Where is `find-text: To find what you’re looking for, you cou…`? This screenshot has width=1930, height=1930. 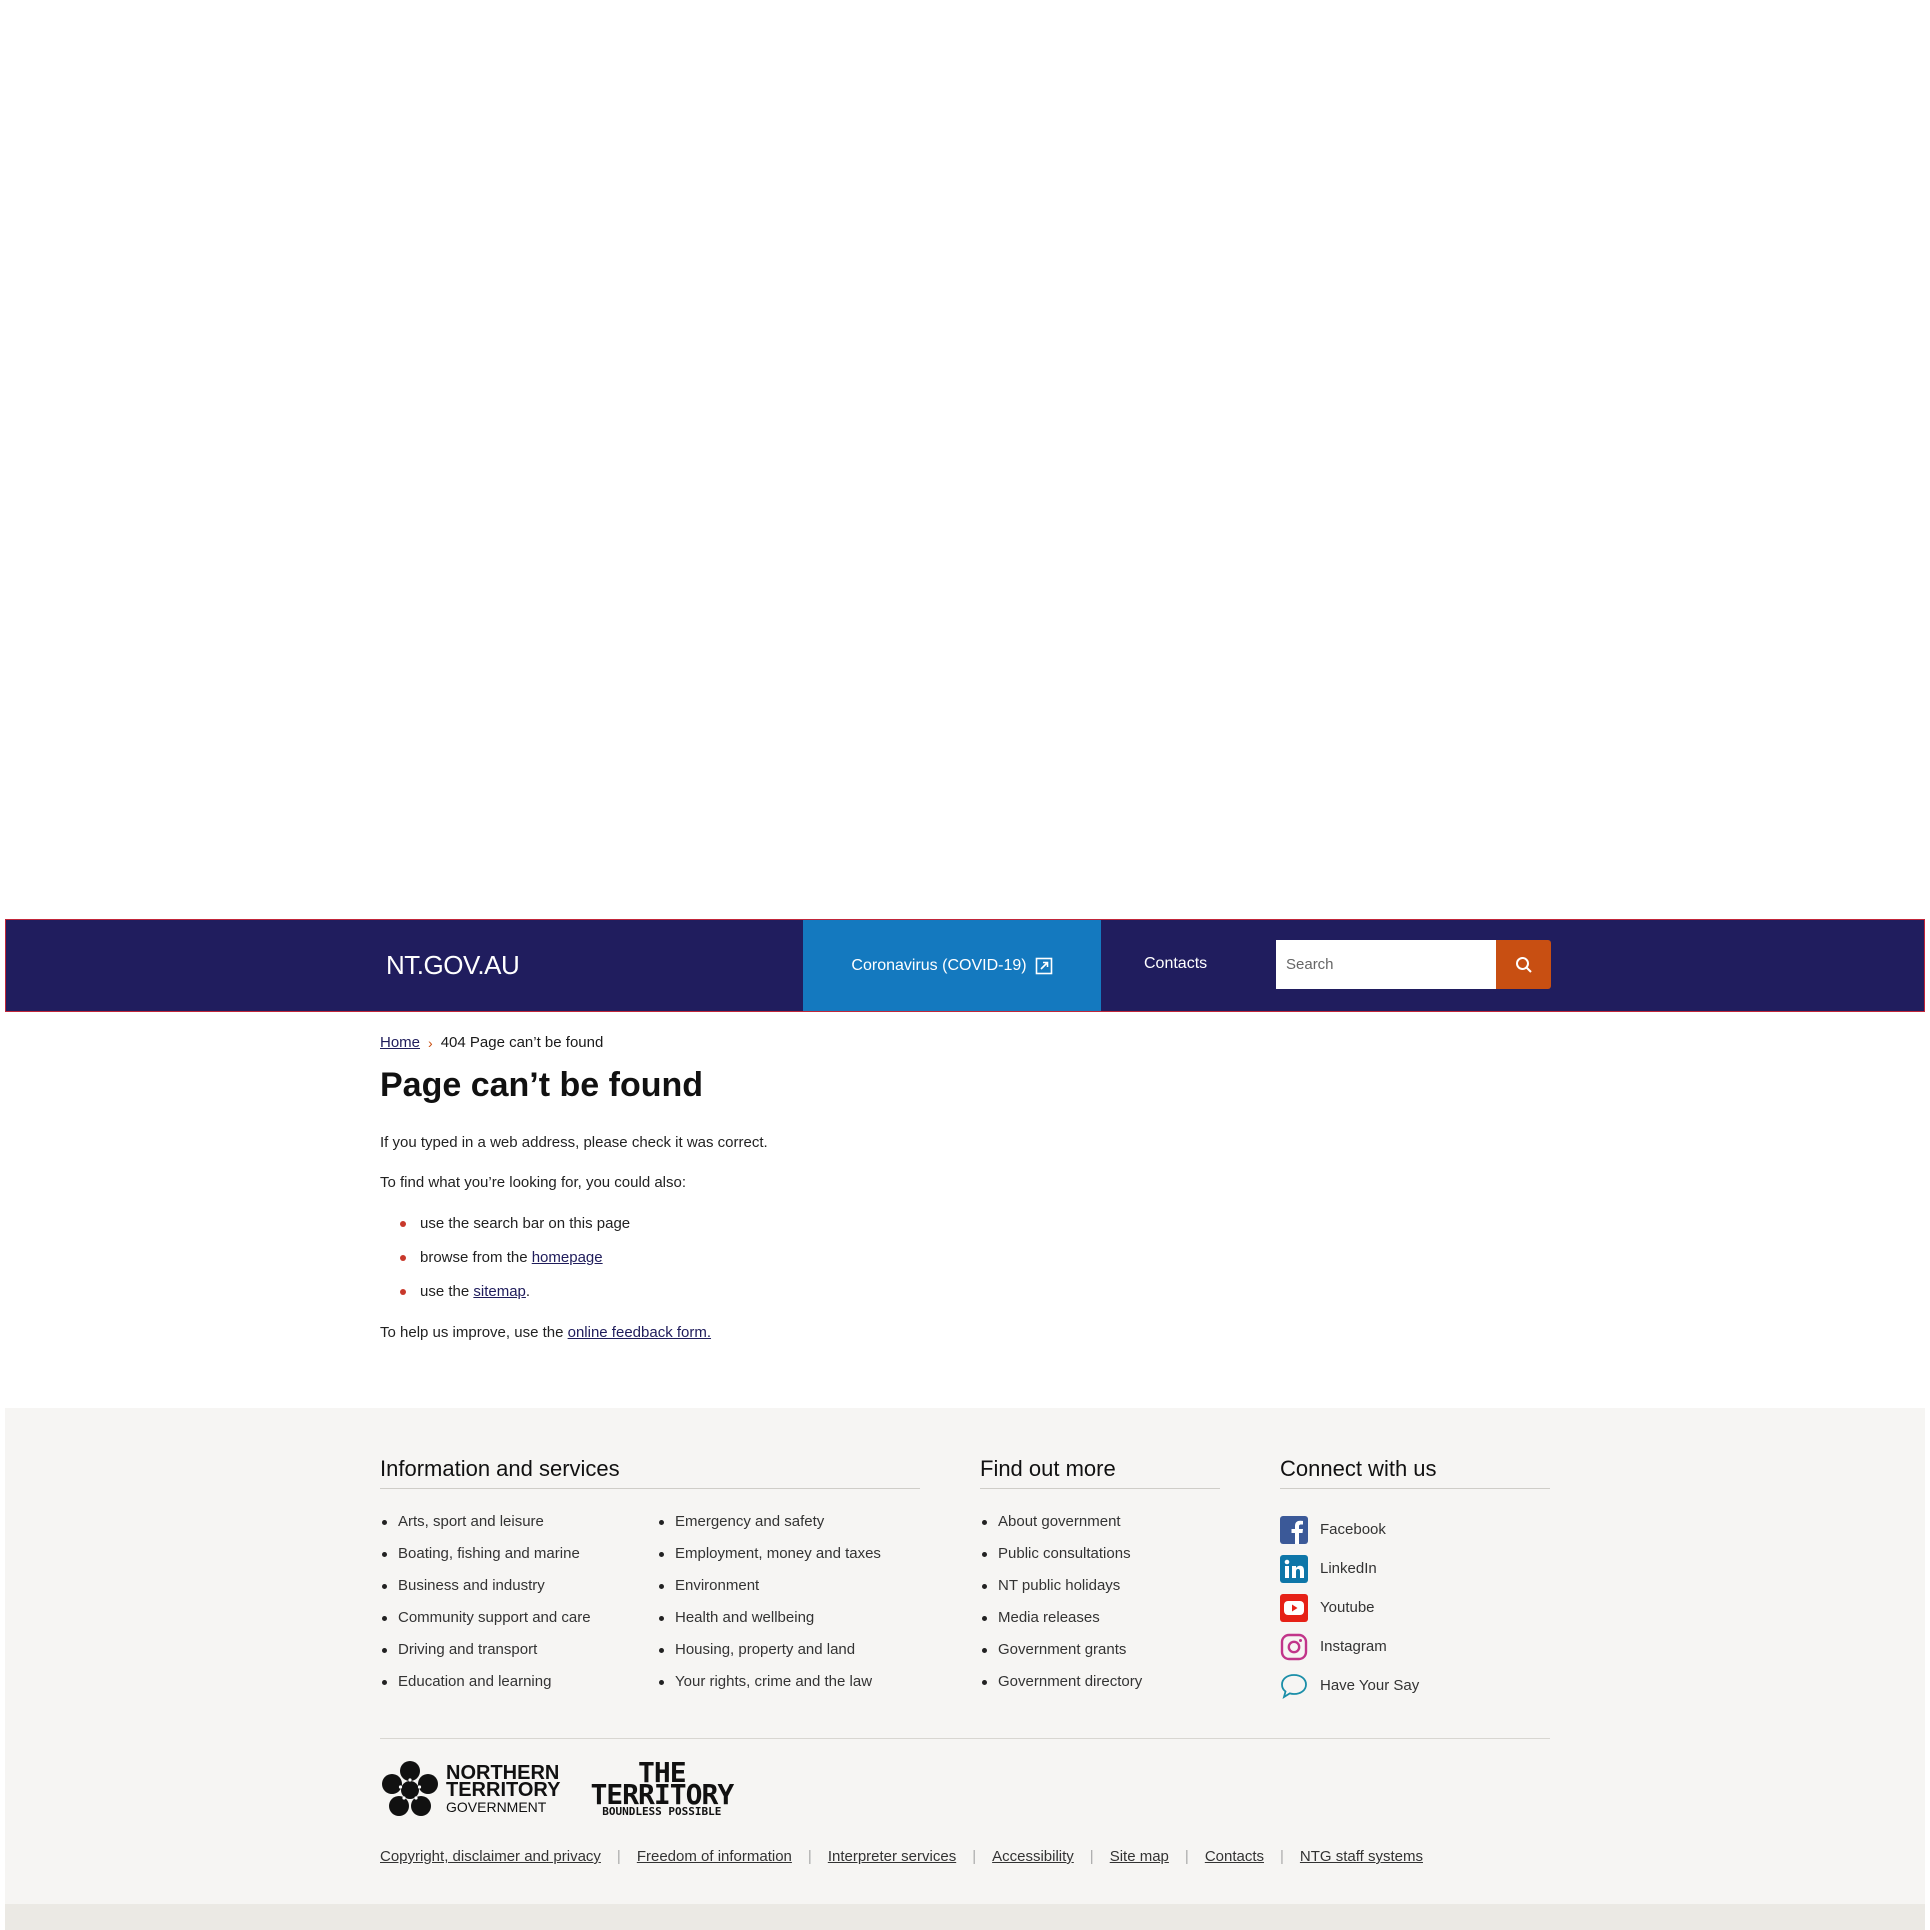 find-text: To find what you’re looking for, you cou… is located at coordinates (533, 1182).